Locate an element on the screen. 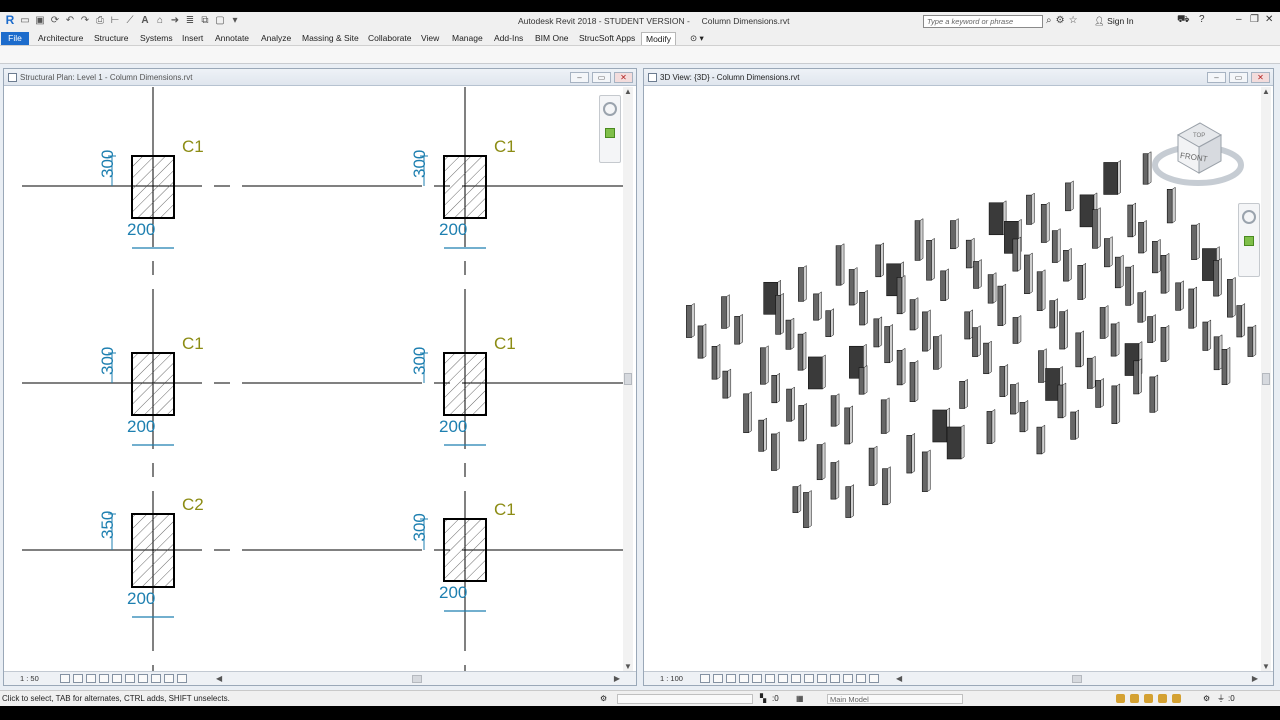  tab-annotate: Annotate is located at coordinates (232, 38).